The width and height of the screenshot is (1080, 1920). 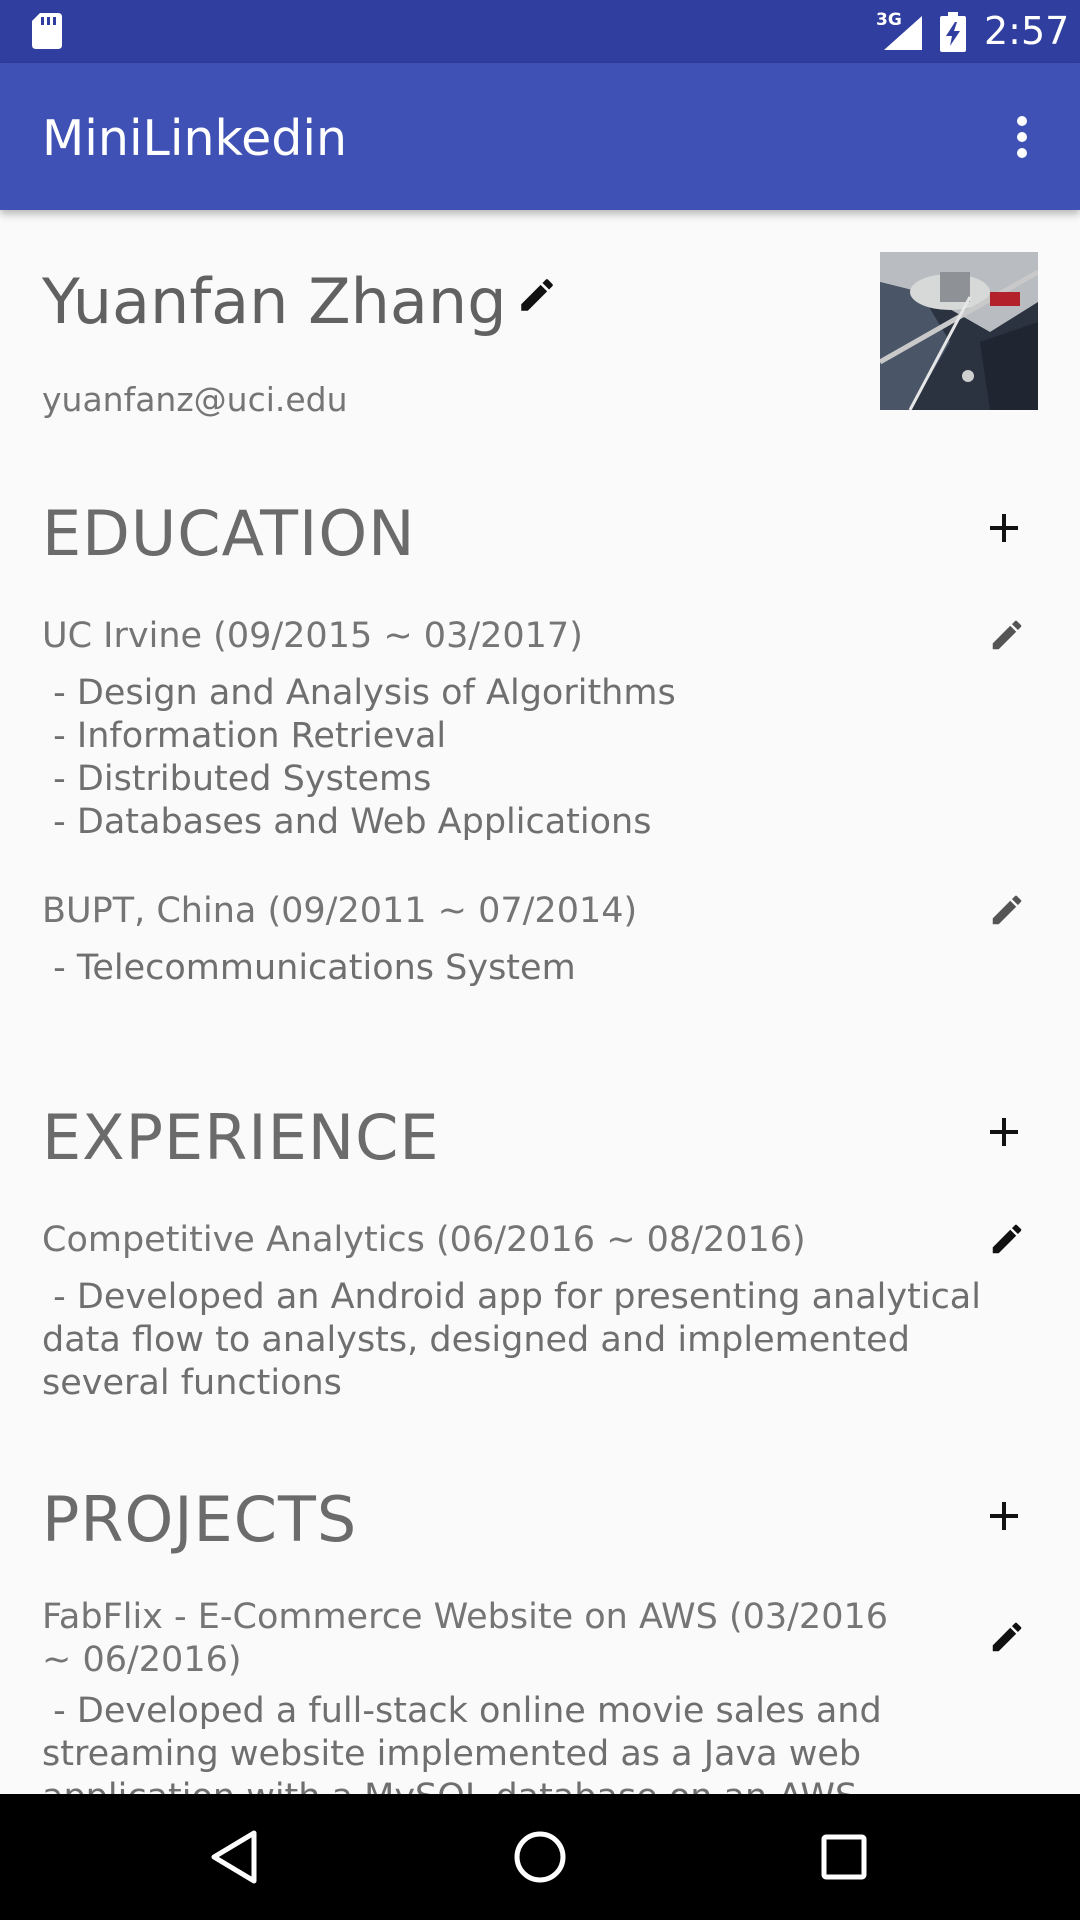 I want to click on projects-section-title: PROJECTS, so click(x=200, y=1519).